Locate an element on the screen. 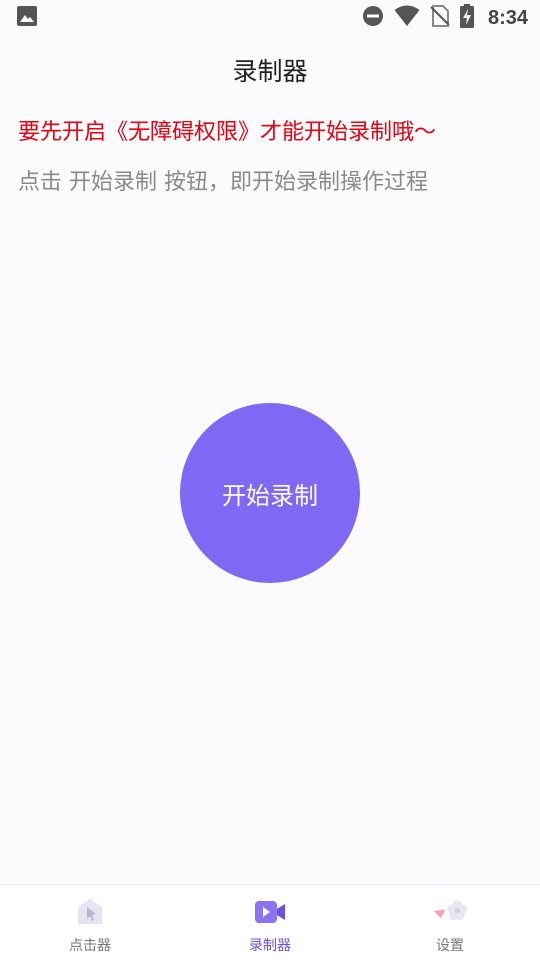 The image size is (540, 960). status-left is located at coordinates (27, 18).